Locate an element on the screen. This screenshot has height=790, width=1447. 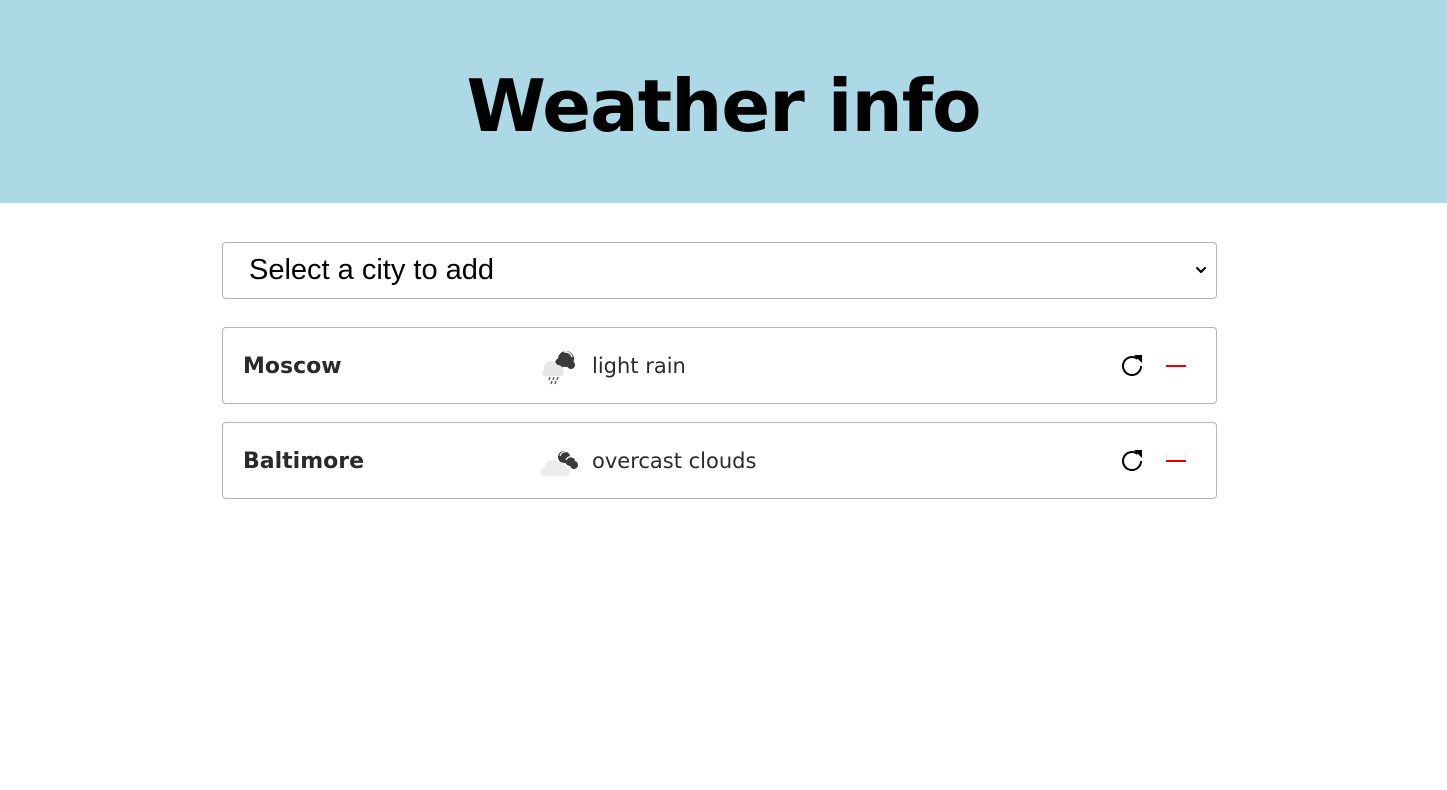
light-rain-icon is located at coordinates (558, 368).